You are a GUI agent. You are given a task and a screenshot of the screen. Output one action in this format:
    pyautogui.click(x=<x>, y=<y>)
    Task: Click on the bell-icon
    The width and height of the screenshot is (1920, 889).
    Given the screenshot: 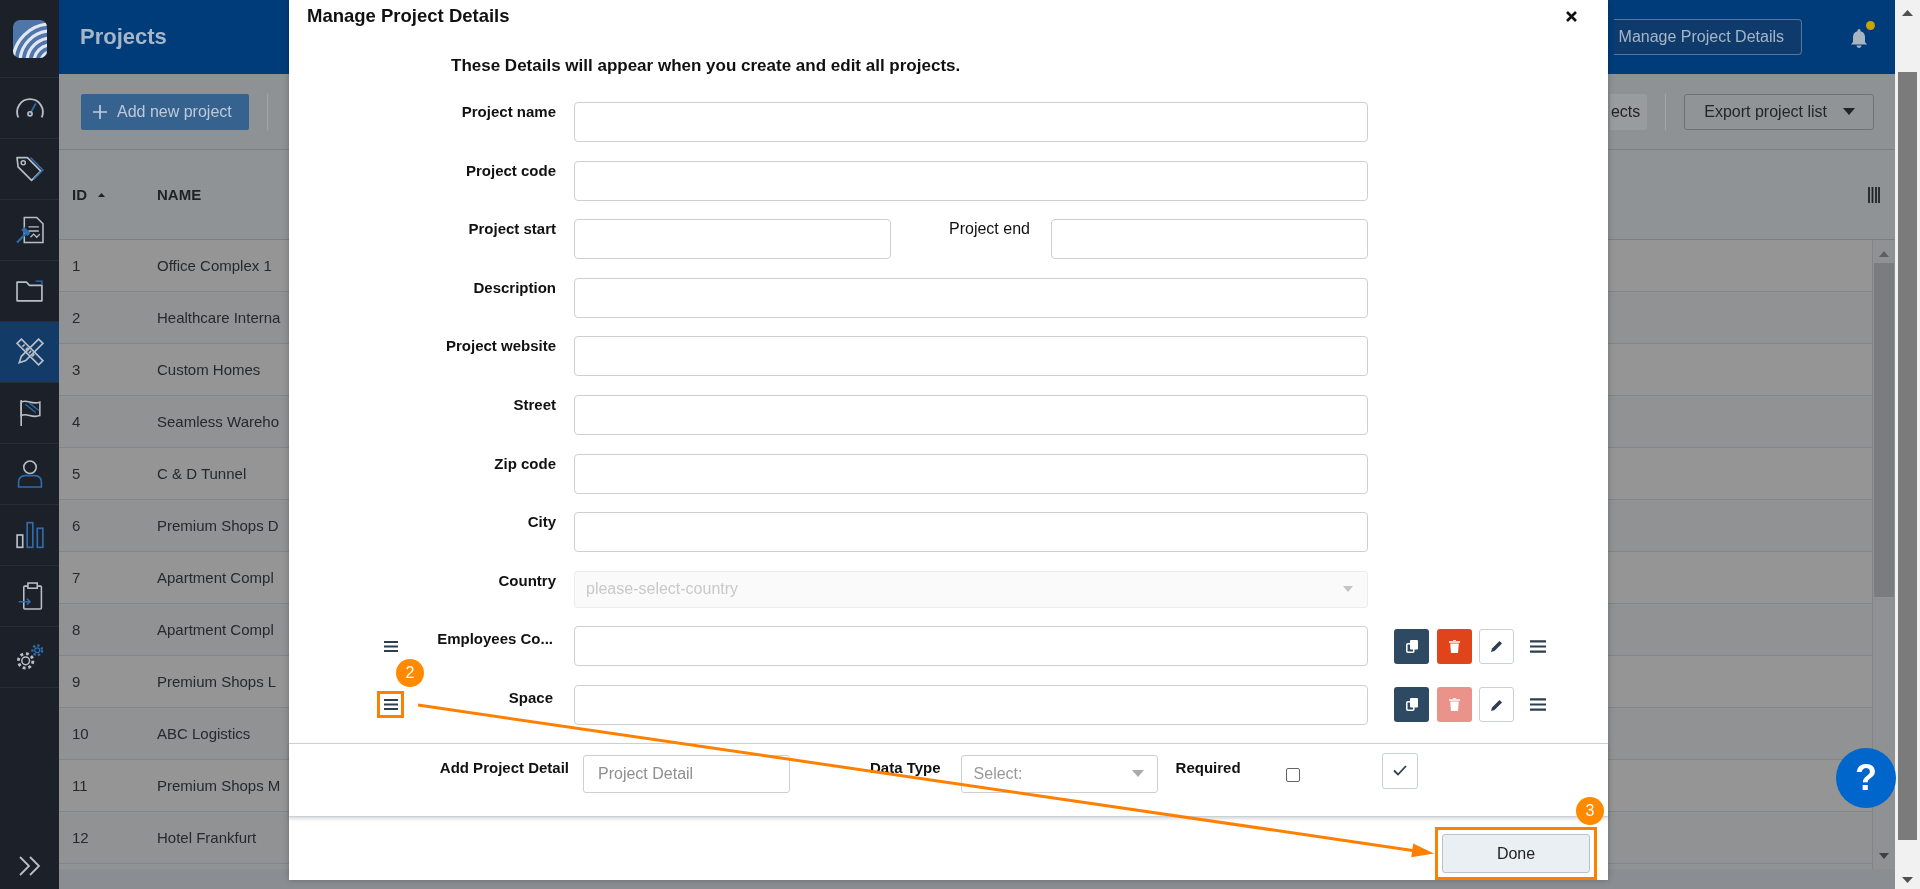 What is the action you would take?
    pyautogui.click(x=1859, y=38)
    